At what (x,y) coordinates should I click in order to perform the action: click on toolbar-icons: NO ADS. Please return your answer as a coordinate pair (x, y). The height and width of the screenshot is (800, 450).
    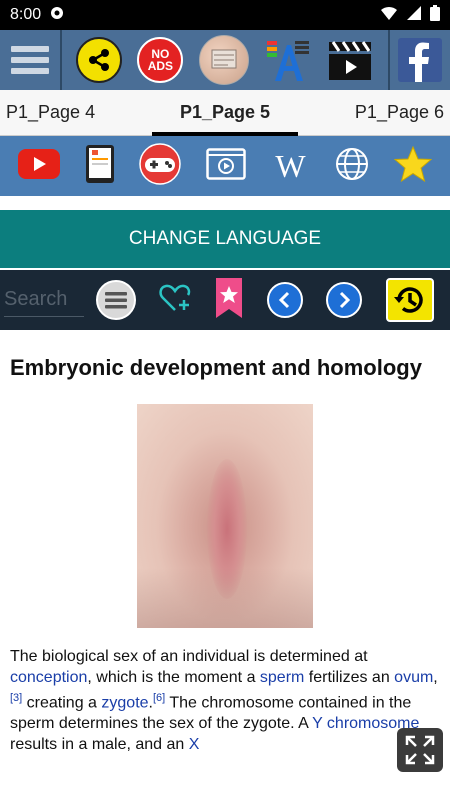
    Looking at the image, I should click on (225, 60).